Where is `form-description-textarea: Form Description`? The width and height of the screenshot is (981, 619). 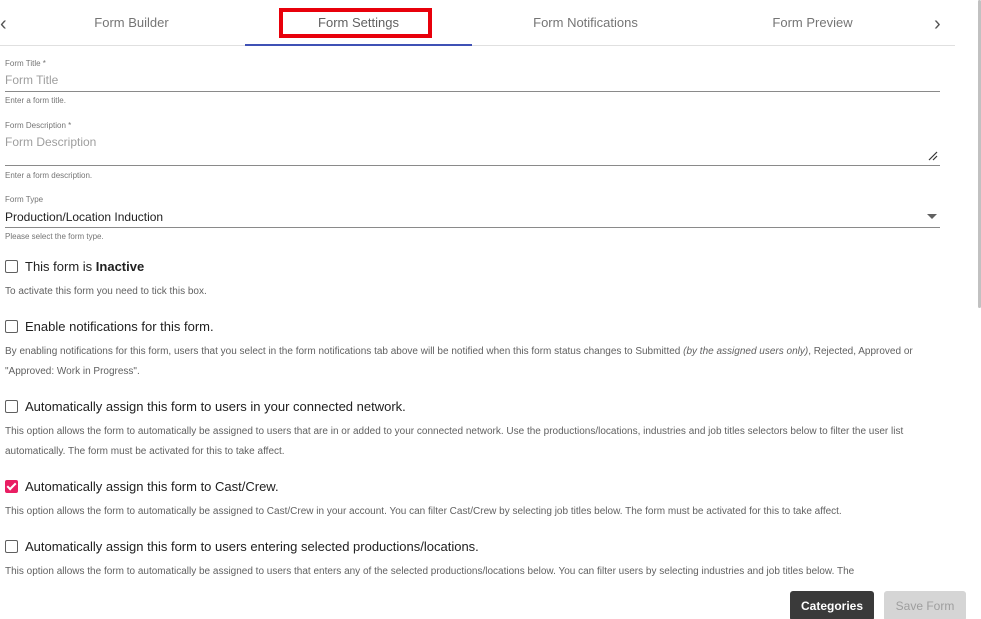
form-description-textarea: Form Description is located at coordinates (472, 142).